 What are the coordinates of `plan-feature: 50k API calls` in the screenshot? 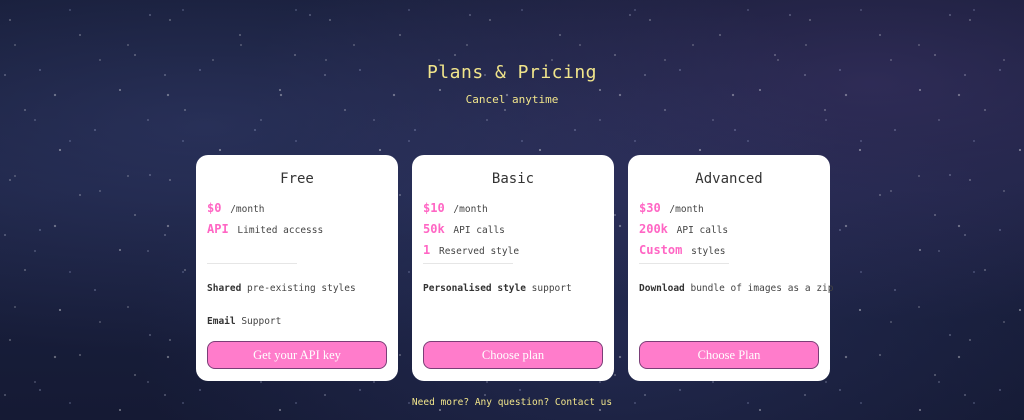 It's located at (513, 229).